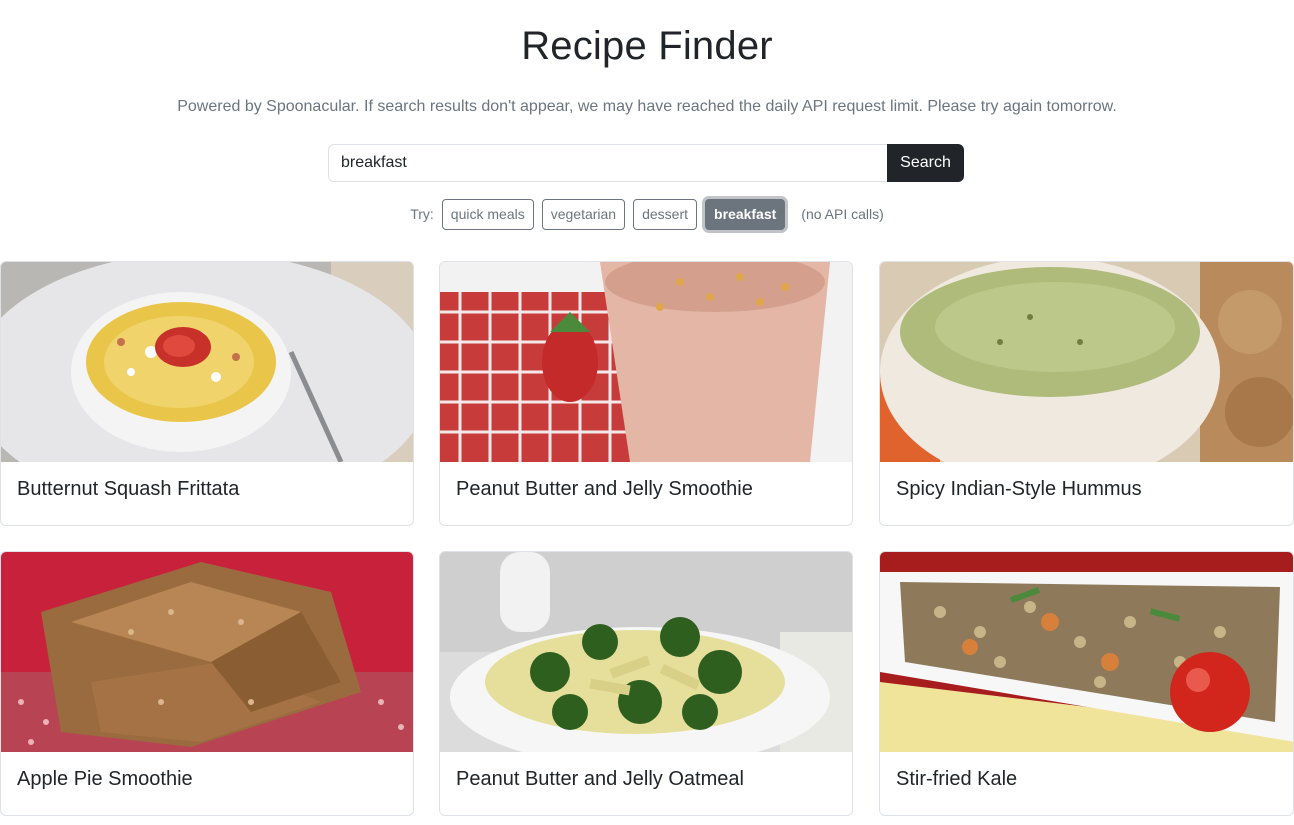 Image resolution: width=1294 pixels, height=825 pixels. I want to click on recipe-card: Spicy Indian-Style Hummus, so click(1086, 393).